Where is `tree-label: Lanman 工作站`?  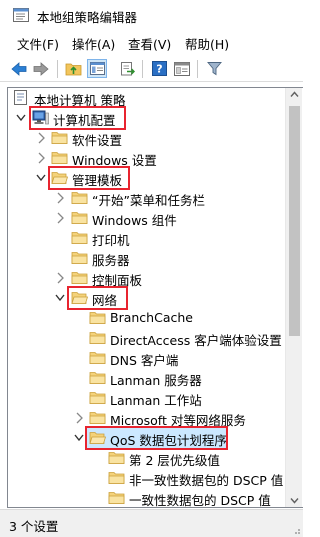
tree-label: Lanman 工作站 is located at coordinates (156, 400).